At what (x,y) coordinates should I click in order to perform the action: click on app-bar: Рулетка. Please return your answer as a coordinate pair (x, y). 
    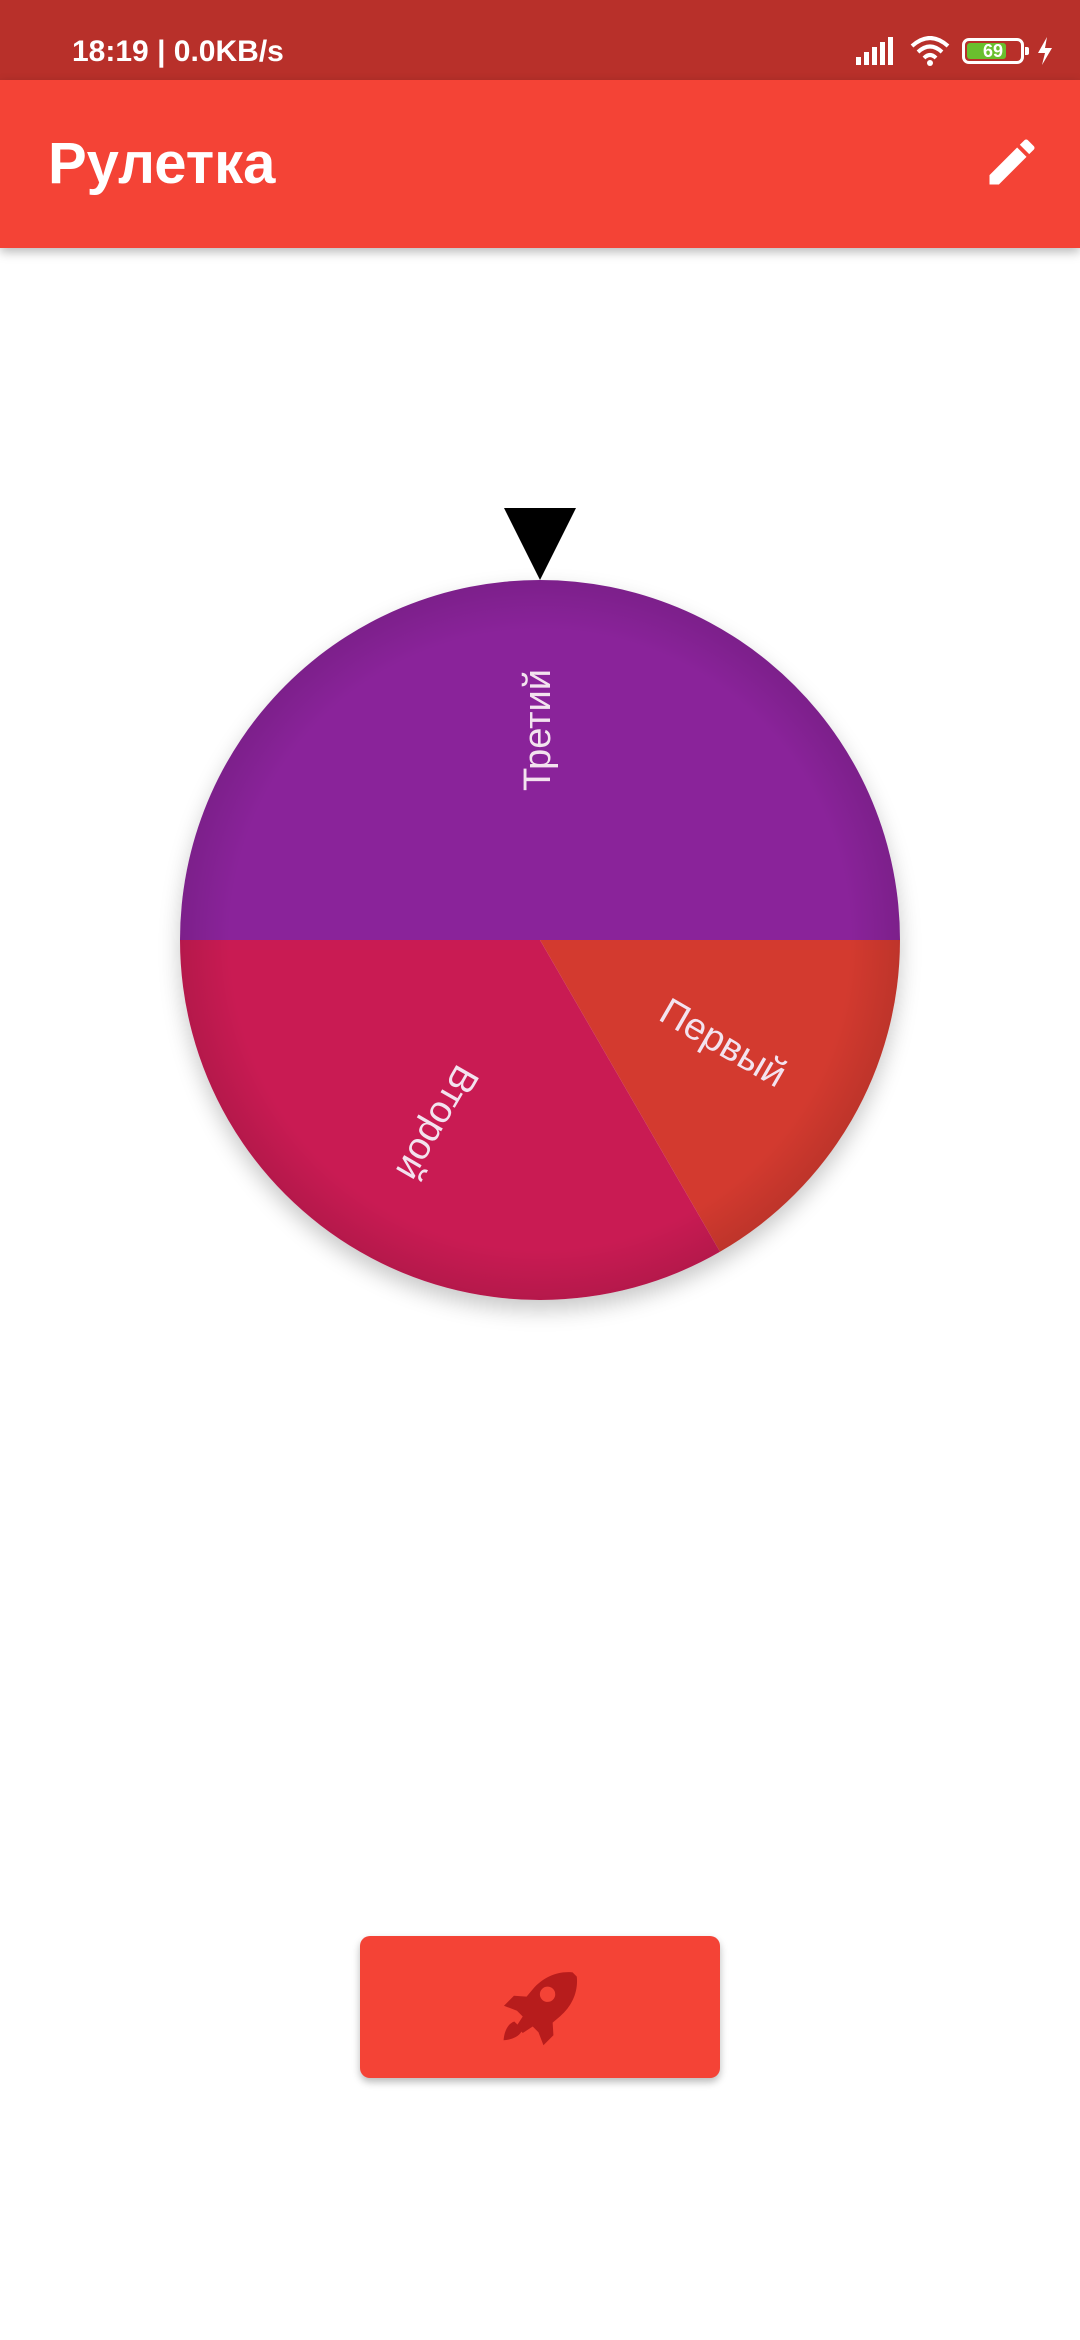
    Looking at the image, I should click on (540, 164).